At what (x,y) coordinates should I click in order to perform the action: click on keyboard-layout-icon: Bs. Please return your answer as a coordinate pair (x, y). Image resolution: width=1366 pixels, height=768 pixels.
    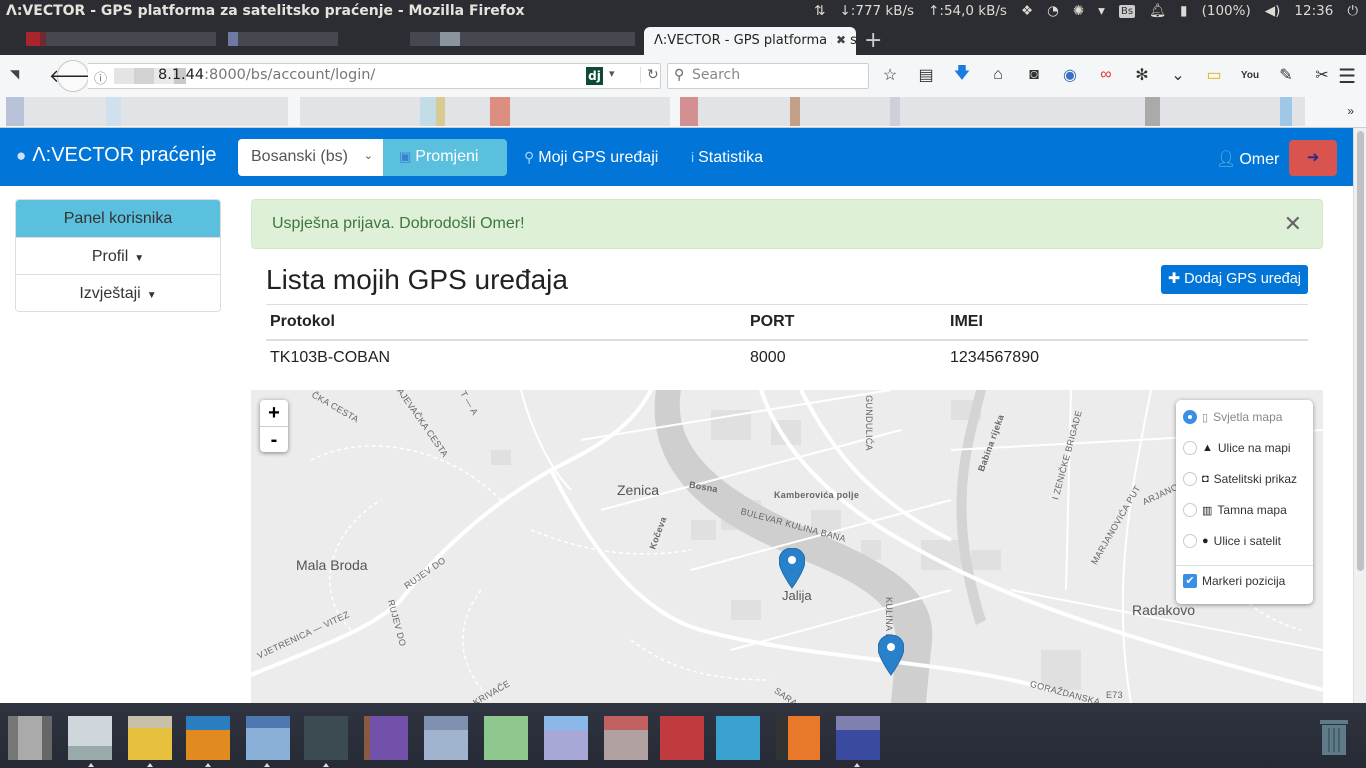
    Looking at the image, I should click on (1127, 11).